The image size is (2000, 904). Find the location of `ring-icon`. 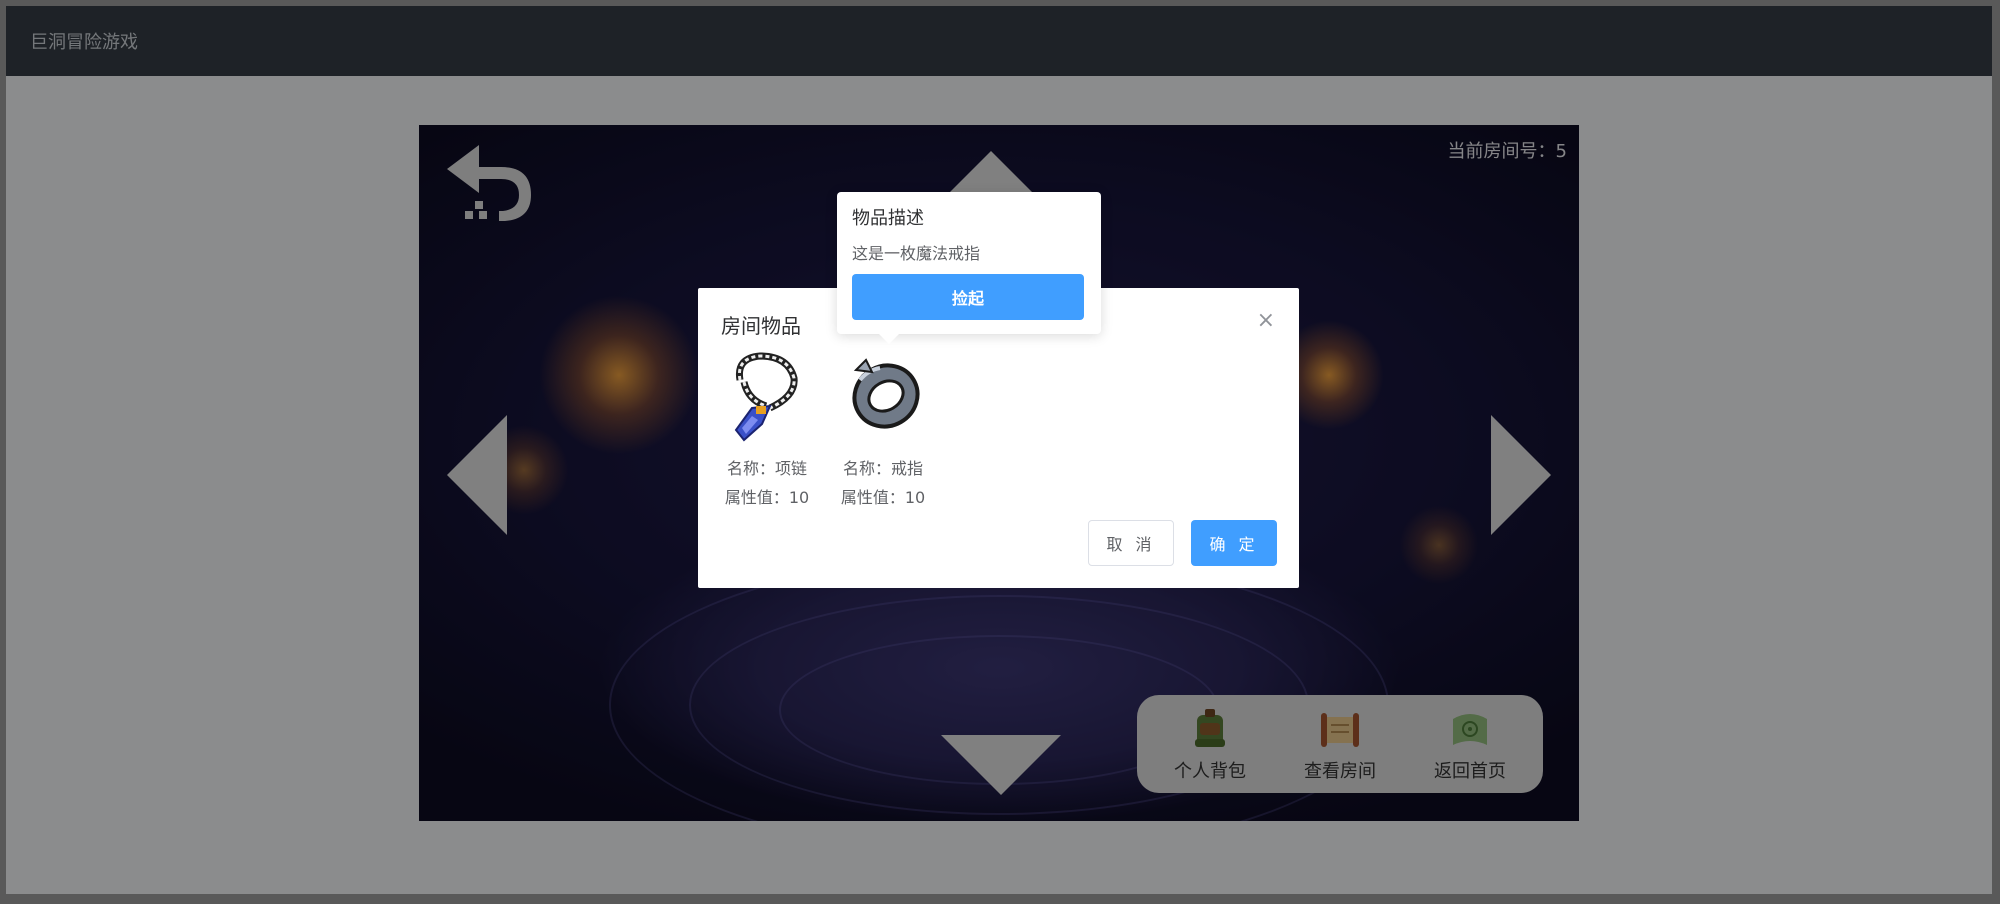

ring-icon is located at coordinates (886, 393).